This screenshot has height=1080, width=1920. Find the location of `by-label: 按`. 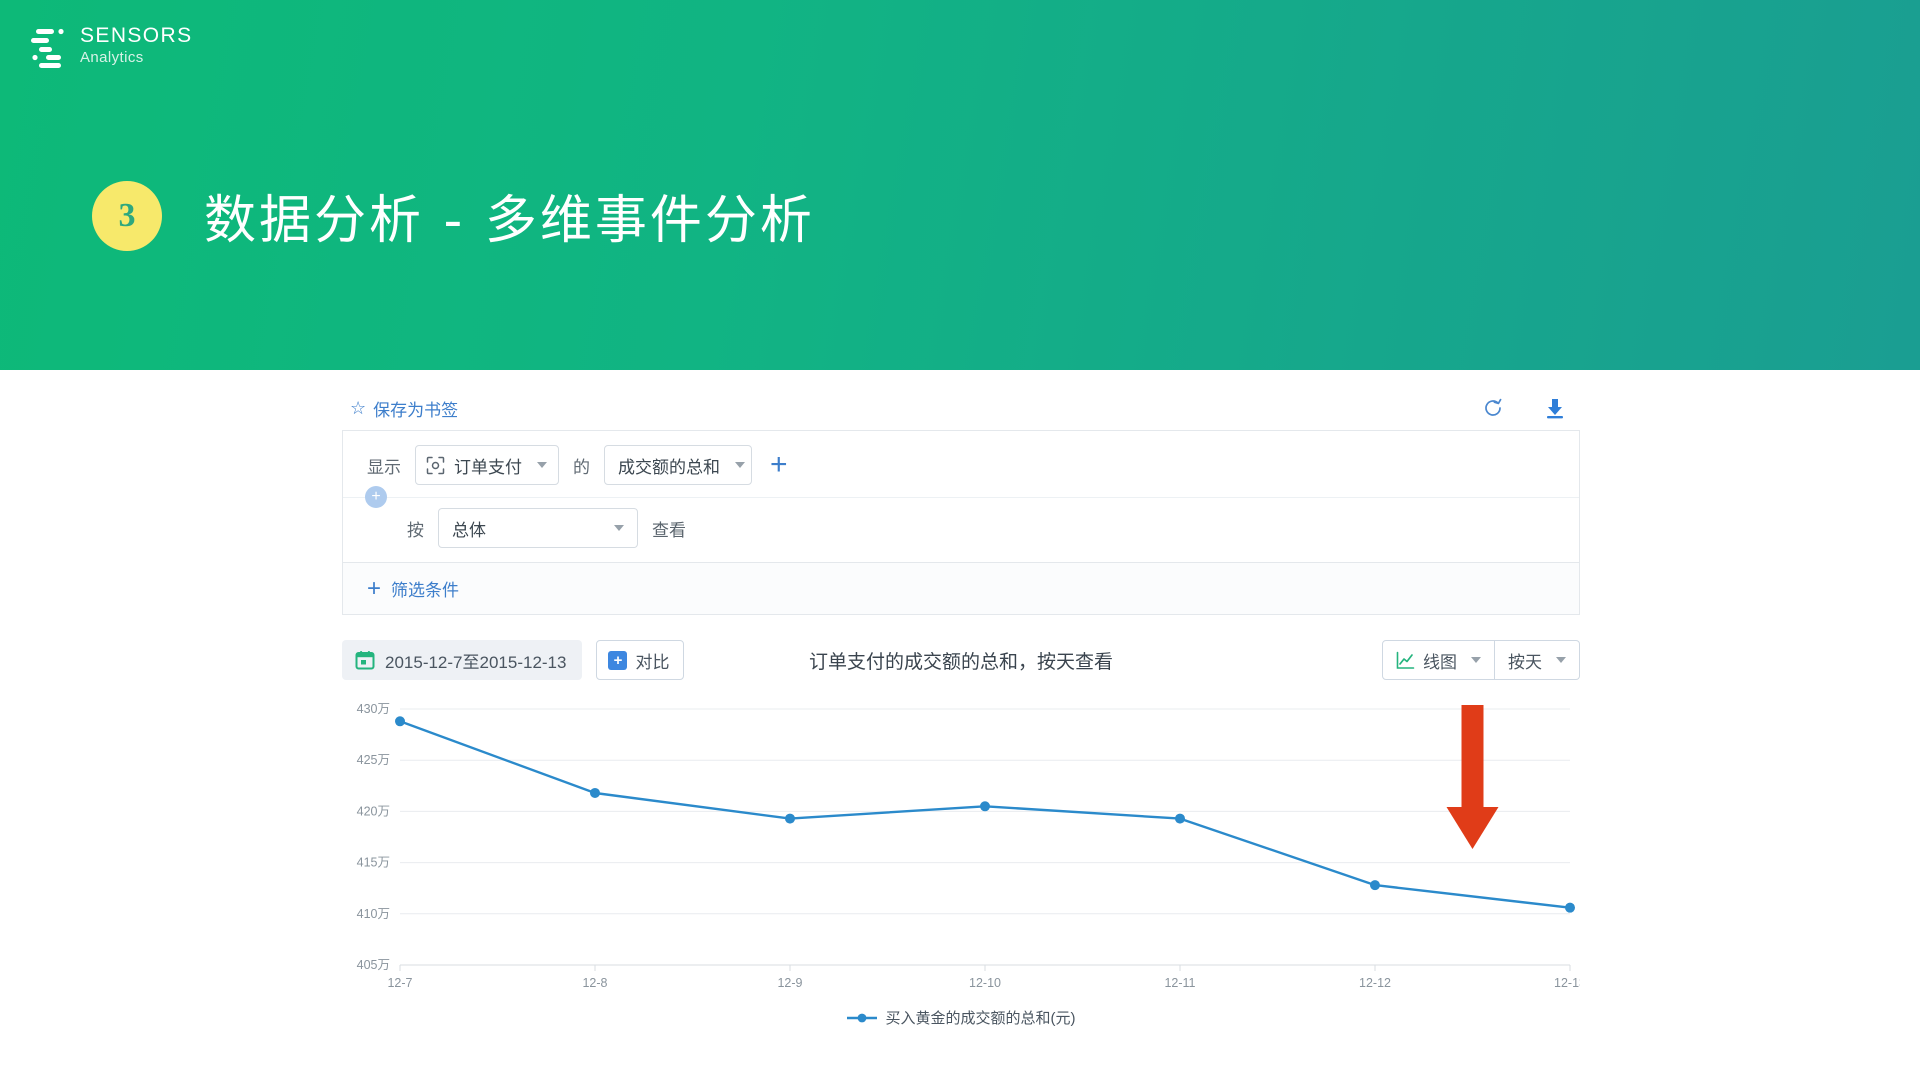

by-label: 按 is located at coordinates (415, 530).